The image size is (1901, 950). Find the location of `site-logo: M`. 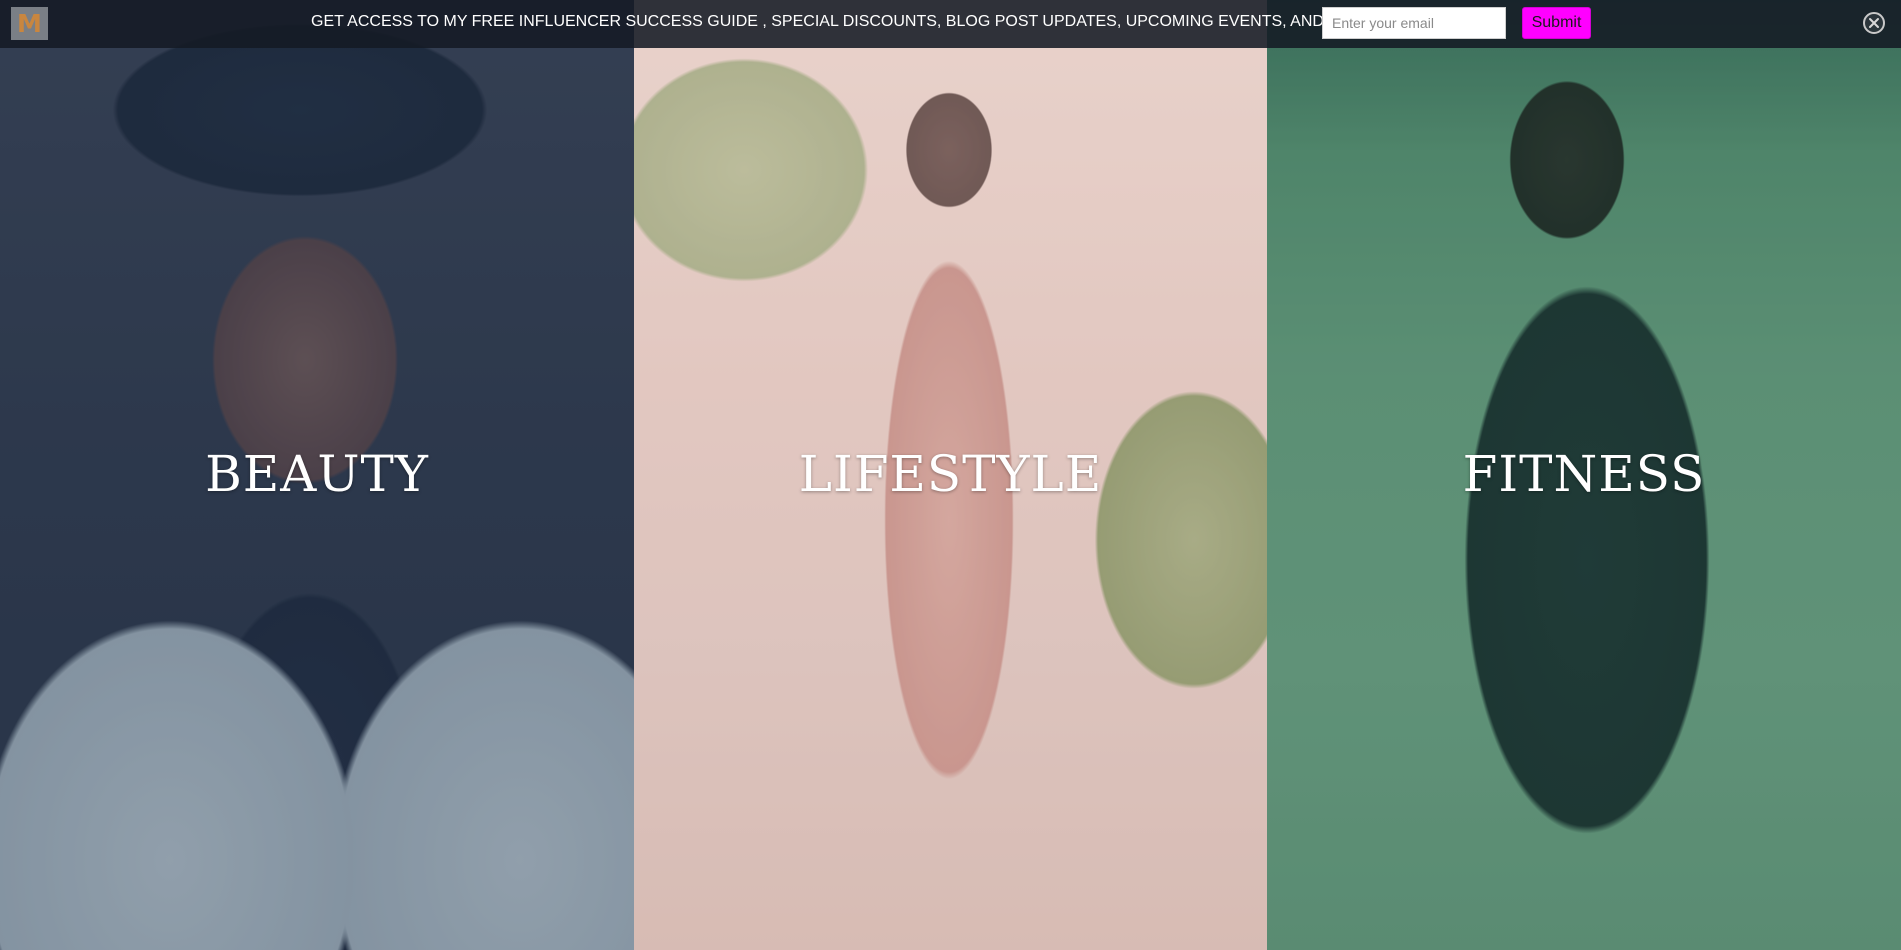

site-logo: M is located at coordinates (29, 23).